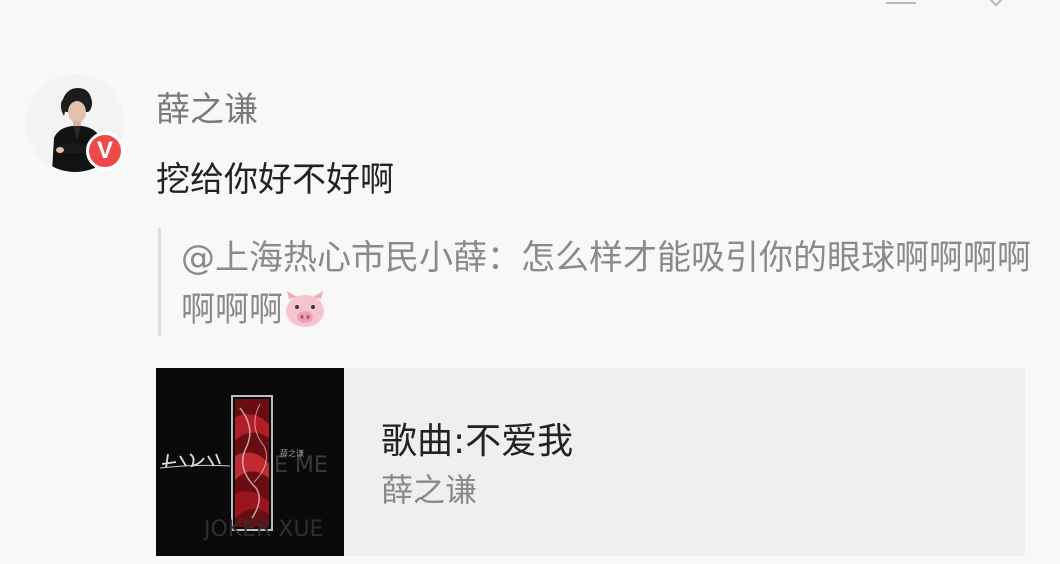 The width and height of the screenshot is (1060, 564). I want to click on svg-text: 薛之谦, so click(292, 453).